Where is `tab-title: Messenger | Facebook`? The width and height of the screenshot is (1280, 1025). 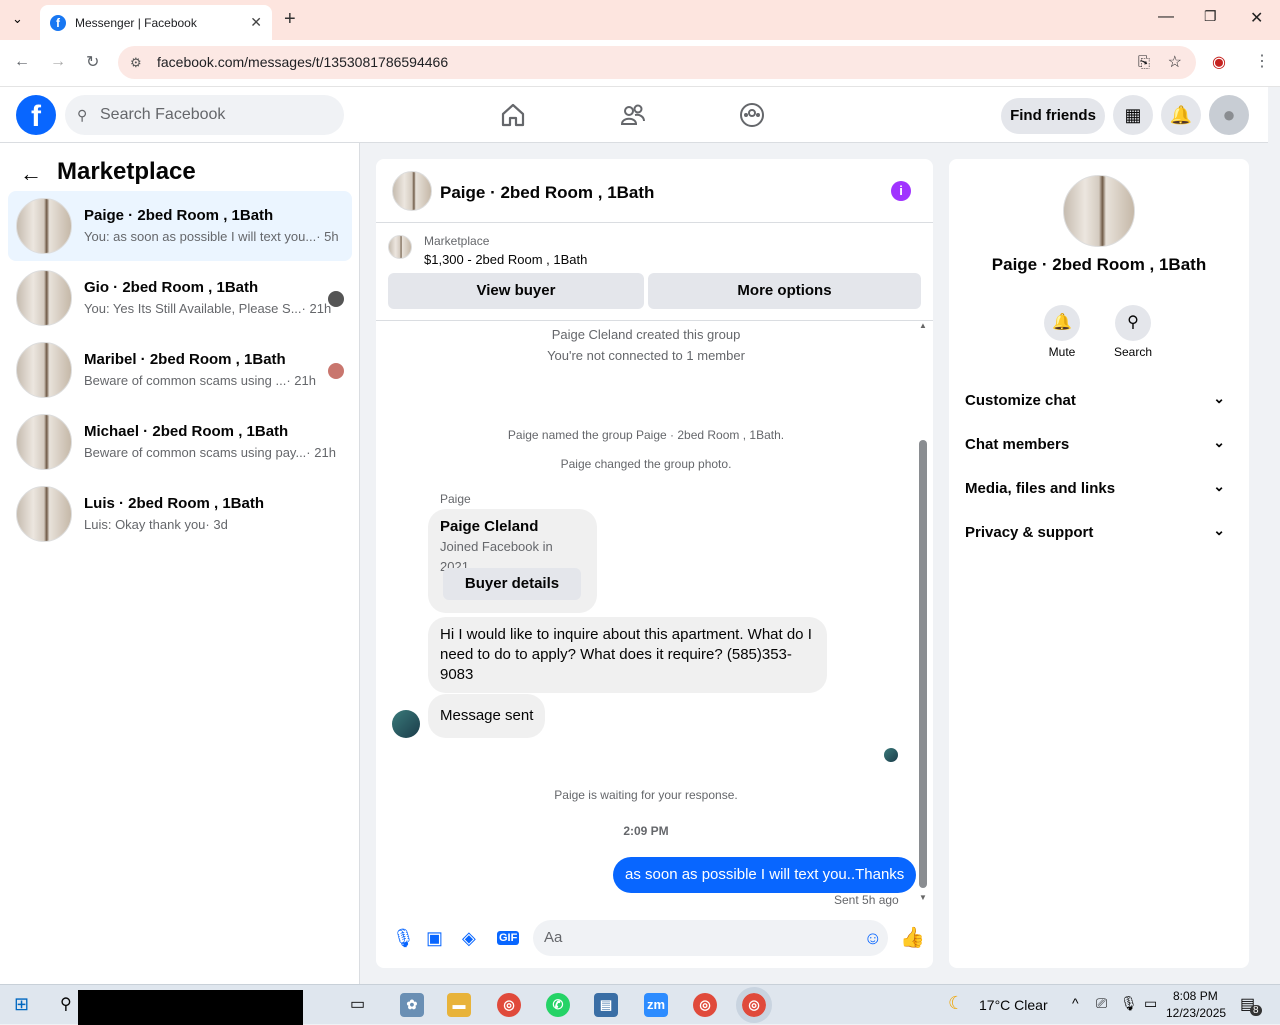
tab-title: Messenger | Facebook is located at coordinates (136, 22).